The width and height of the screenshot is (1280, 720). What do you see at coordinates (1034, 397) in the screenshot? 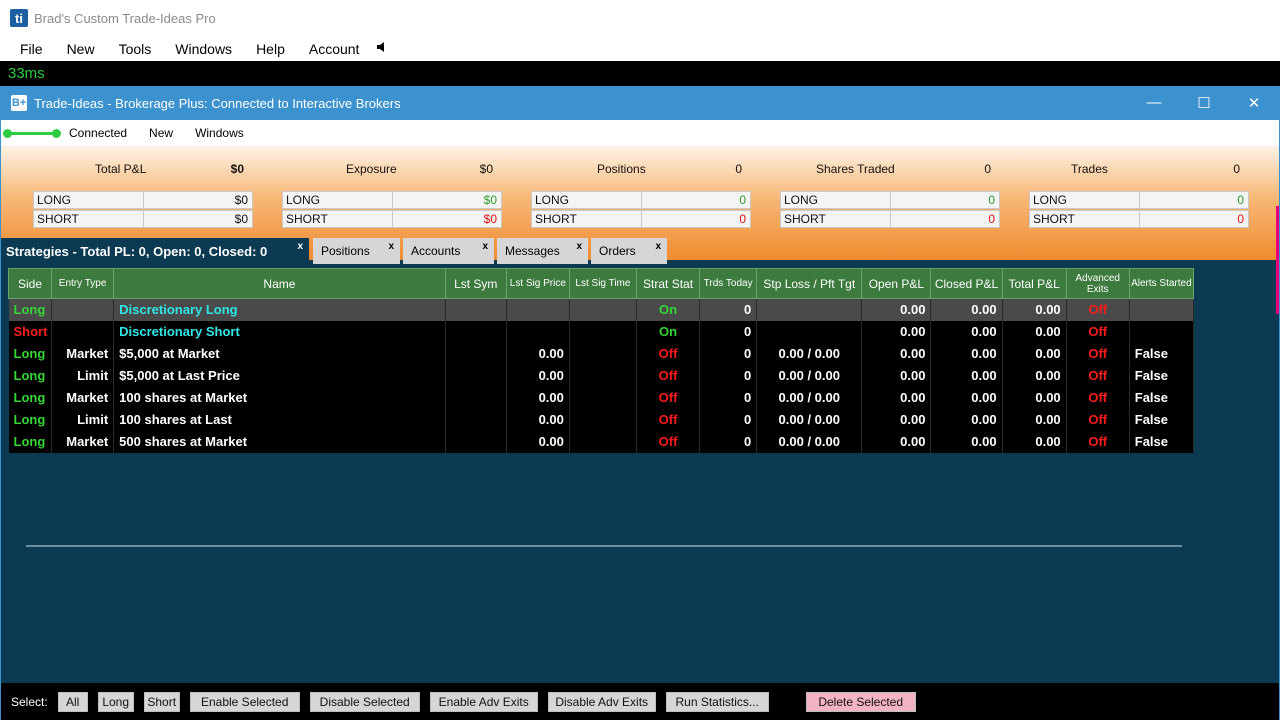
I see `cell-total-pl: 0.00` at bounding box center [1034, 397].